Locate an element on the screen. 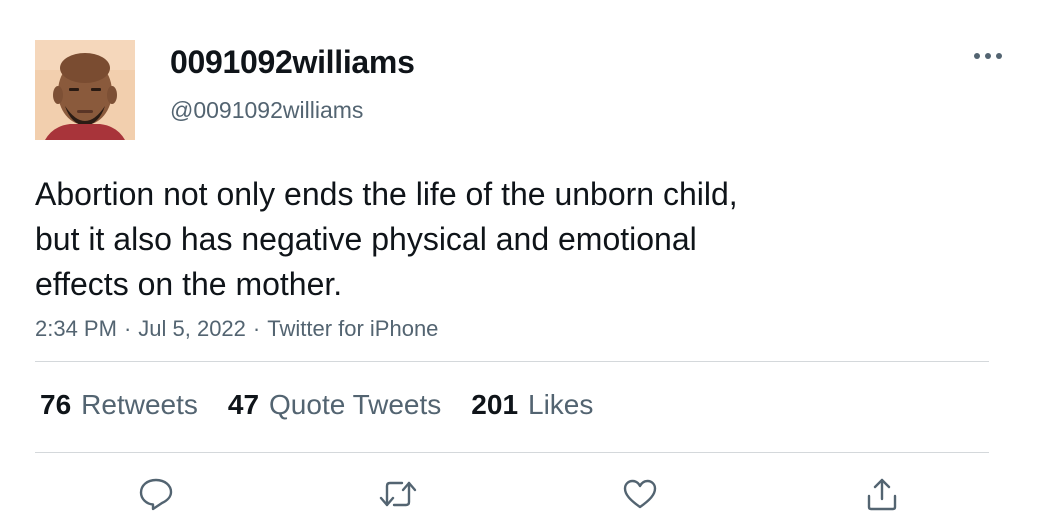 This screenshot has width=1050, height=525. heart-icon is located at coordinates (640, 494).